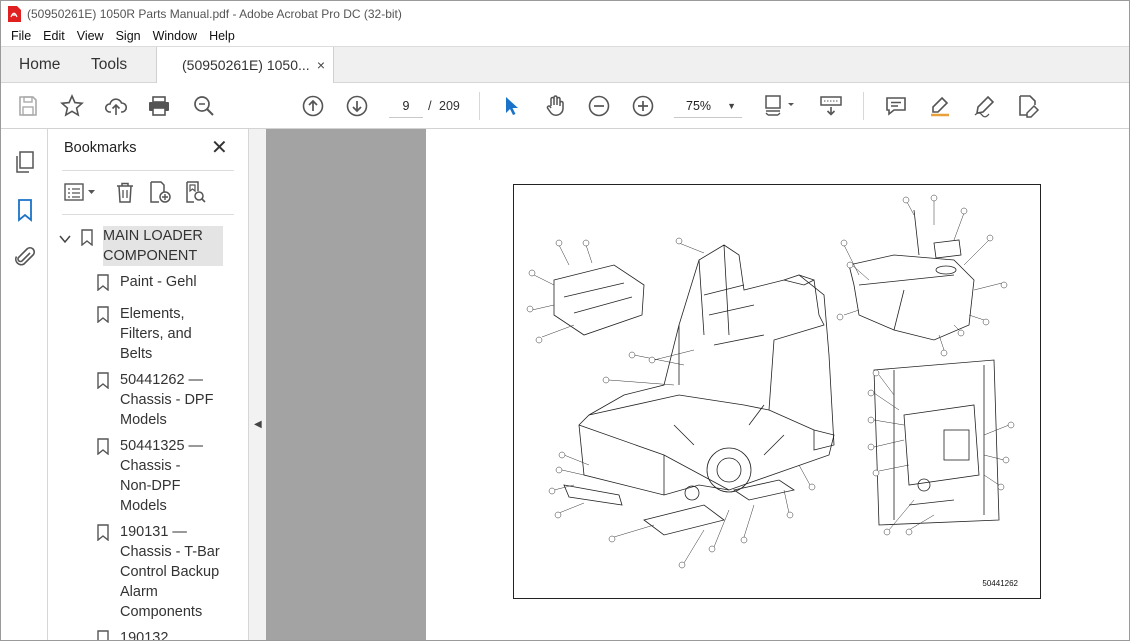 This screenshot has width=1130, height=641. I want to click on figure-part-number: 50441262, so click(1000, 583).